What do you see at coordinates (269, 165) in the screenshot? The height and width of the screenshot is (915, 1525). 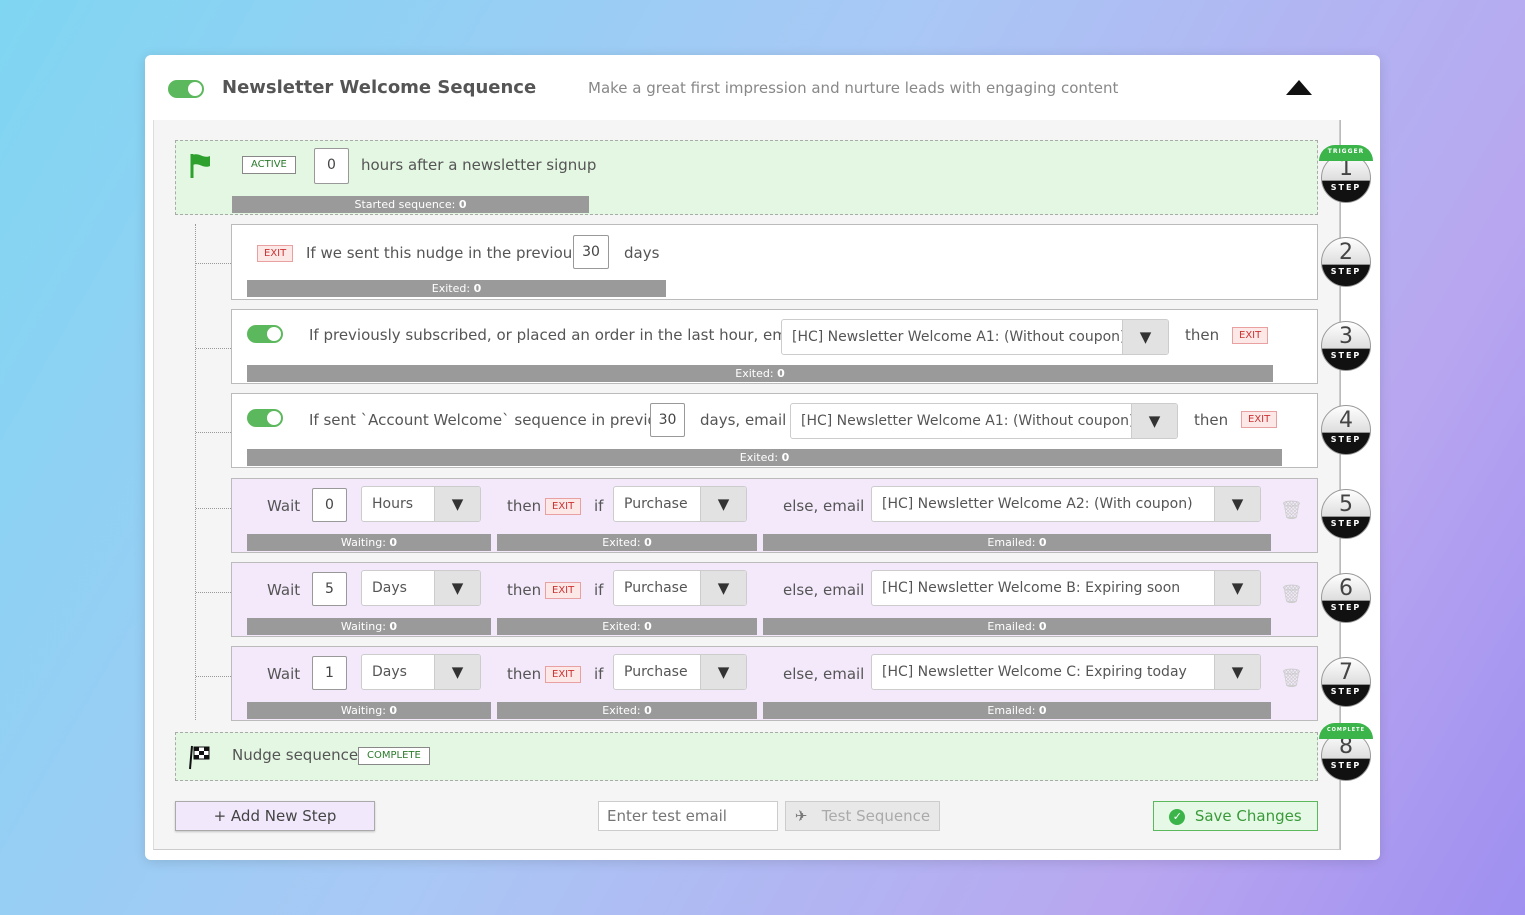 I see `active-badge: ACTIVE` at bounding box center [269, 165].